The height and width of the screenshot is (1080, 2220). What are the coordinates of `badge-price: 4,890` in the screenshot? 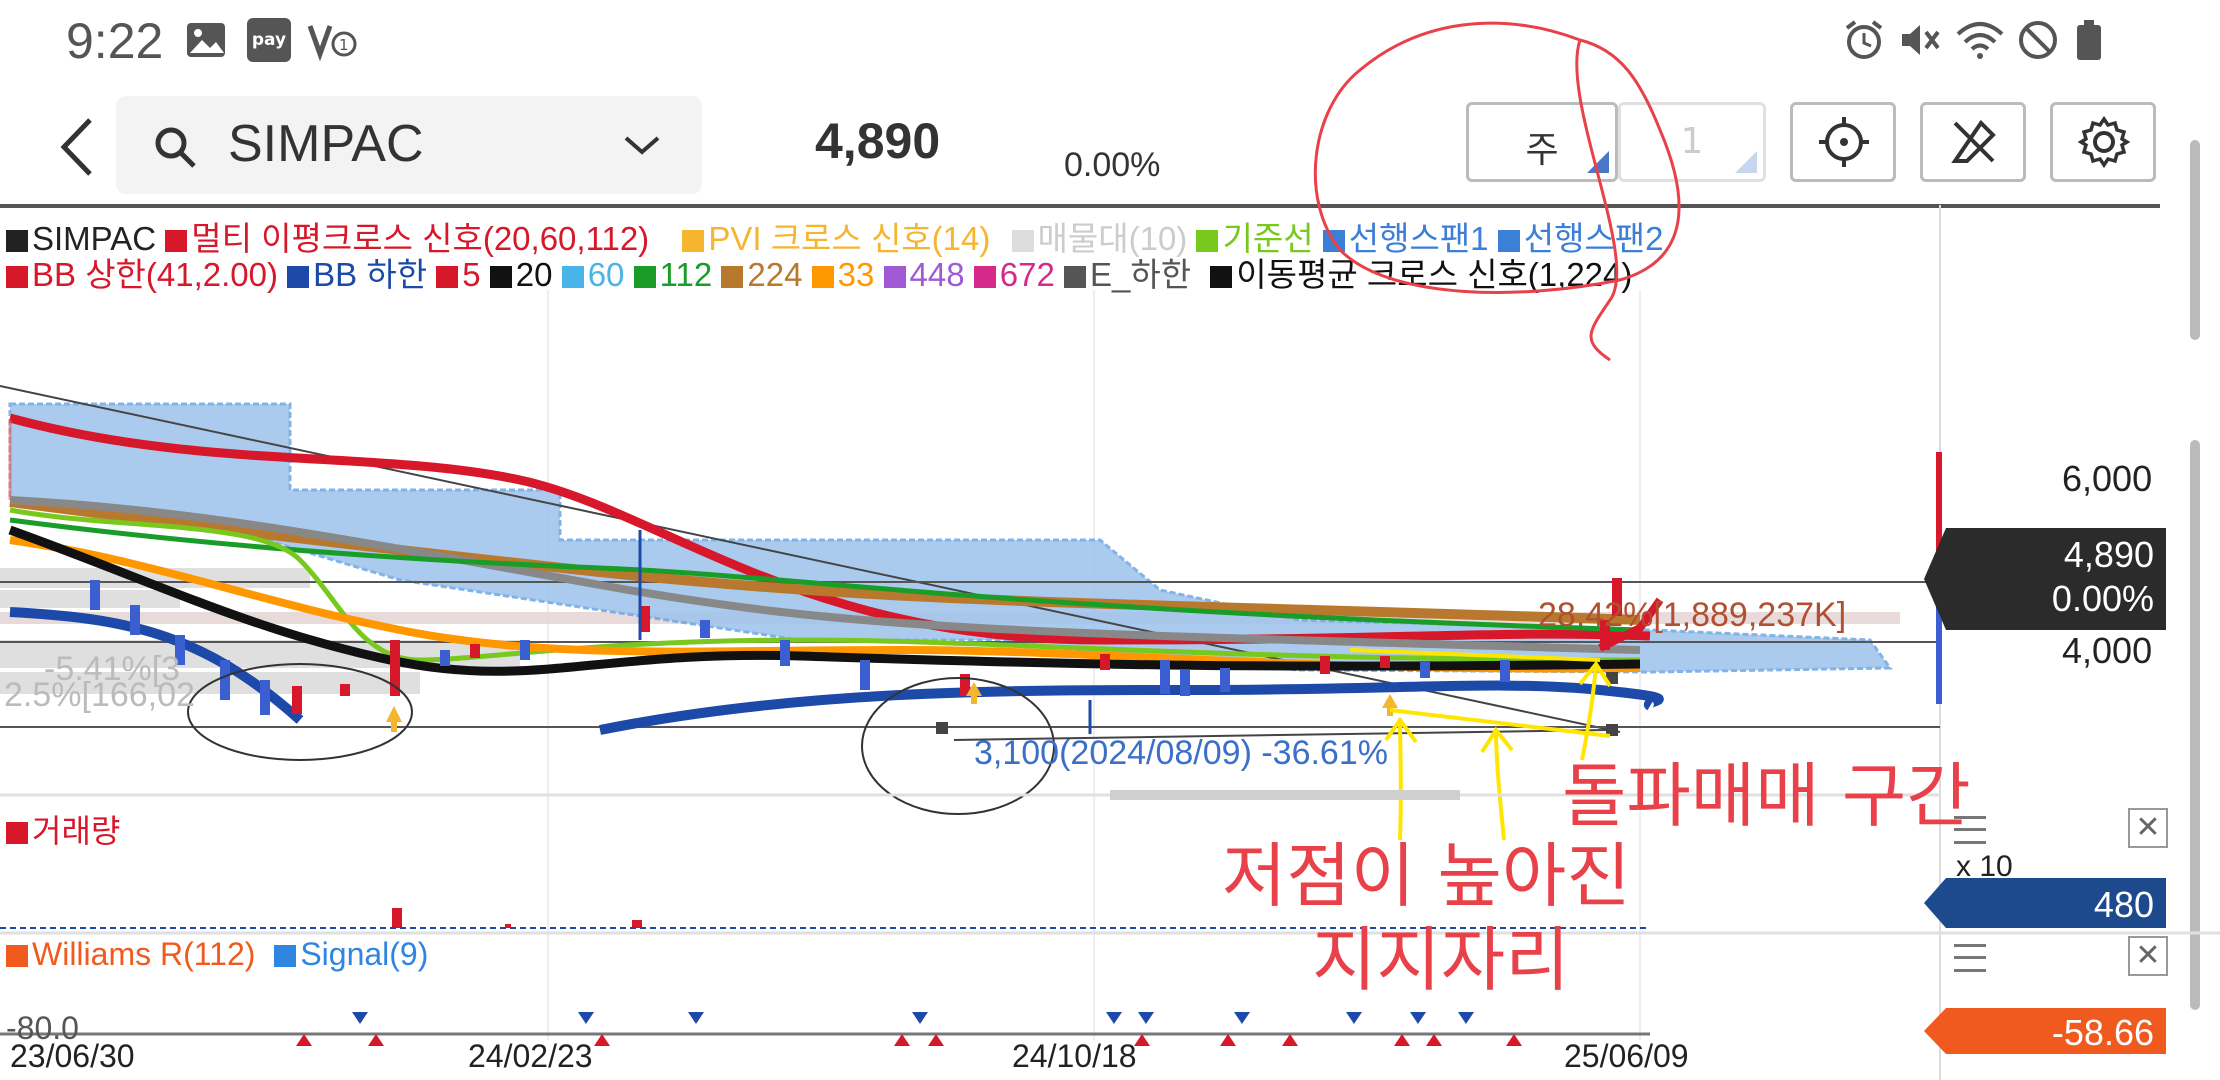 It's located at (2108, 554).